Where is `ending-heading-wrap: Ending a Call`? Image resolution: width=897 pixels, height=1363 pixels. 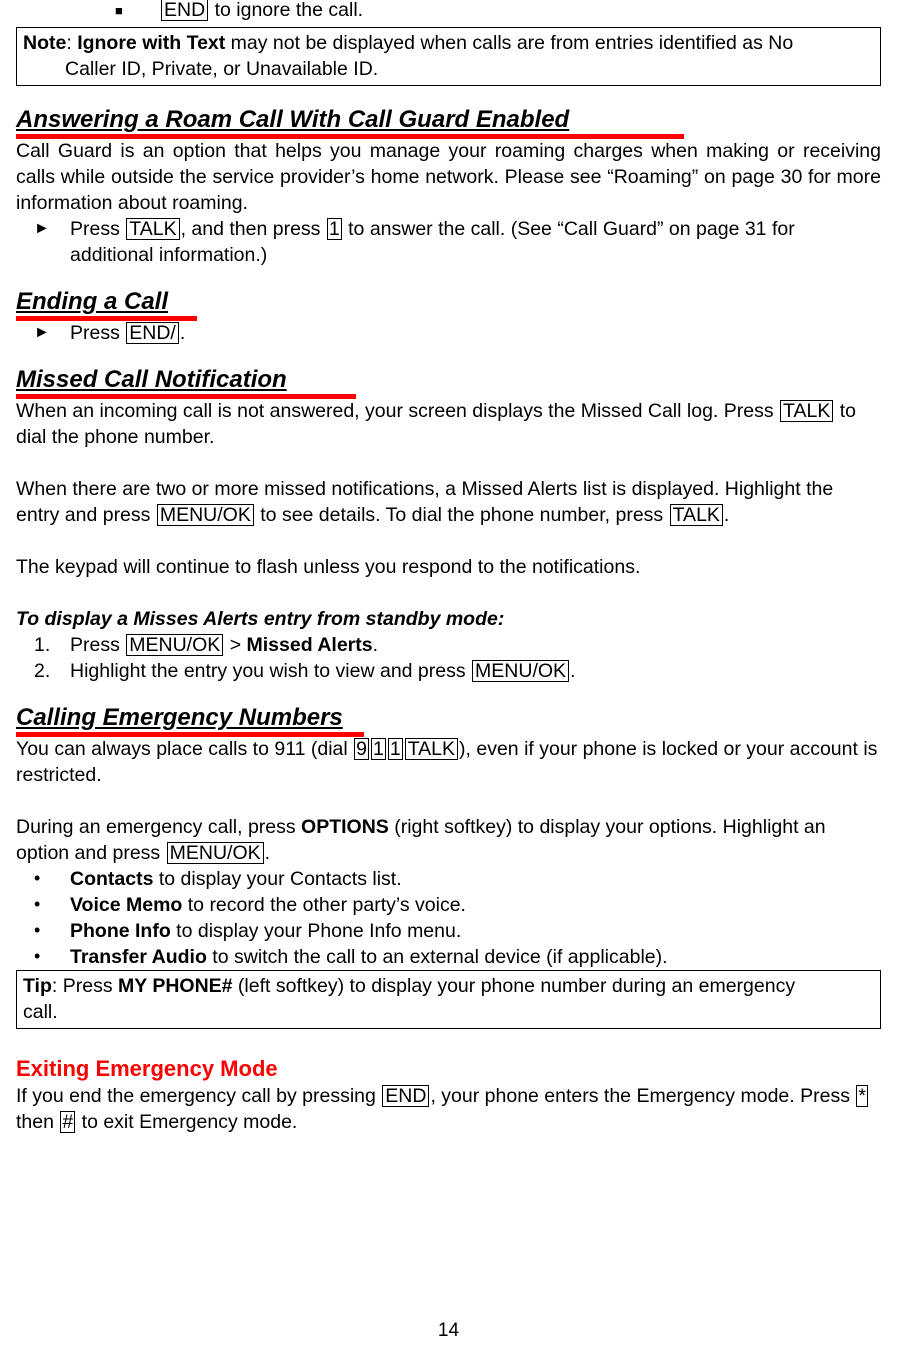
ending-heading-wrap: Ending a Call is located at coordinates (448, 304).